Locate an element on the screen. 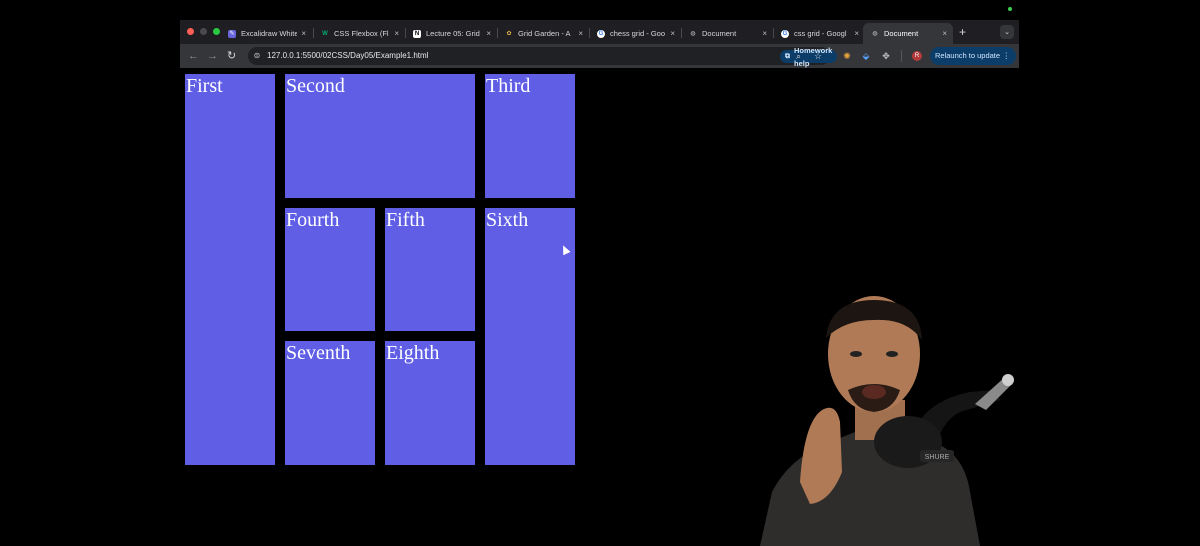 This screenshot has width=1200, height=546. grid-item-second: Second is located at coordinates (380, 136).